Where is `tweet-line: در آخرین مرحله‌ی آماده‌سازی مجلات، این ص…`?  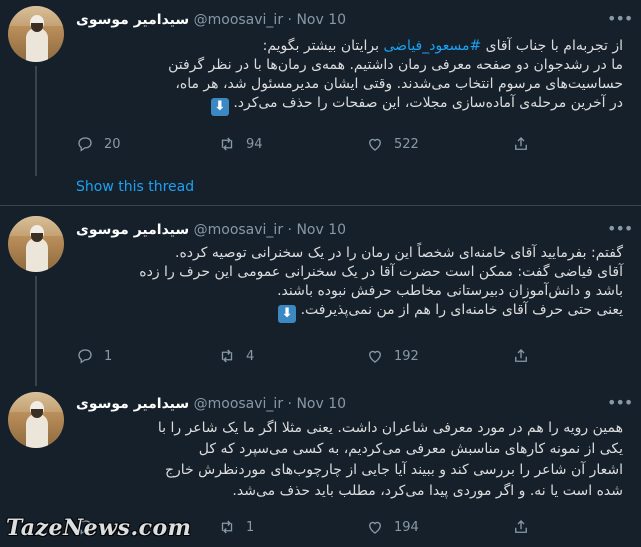
tweet-line: در آخرین مرحله‌ی آماده‌سازی مجلات، این ص… is located at coordinates (348, 105).